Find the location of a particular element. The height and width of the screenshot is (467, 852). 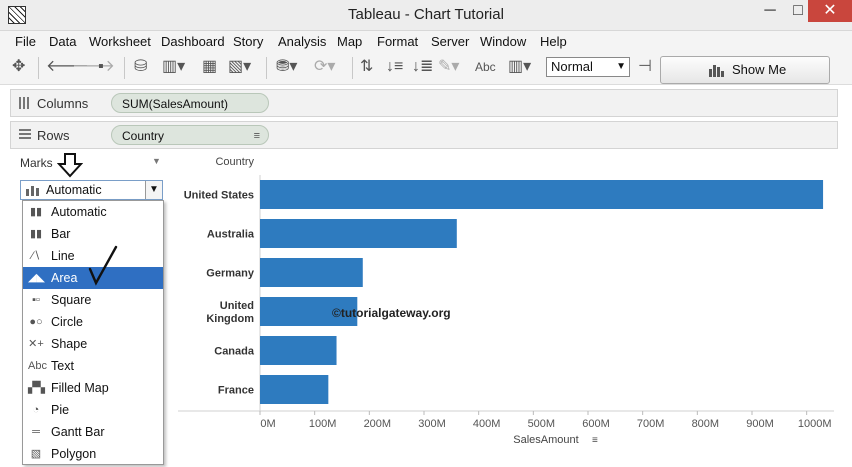

mark-option-label: Square is located at coordinates (71, 300).